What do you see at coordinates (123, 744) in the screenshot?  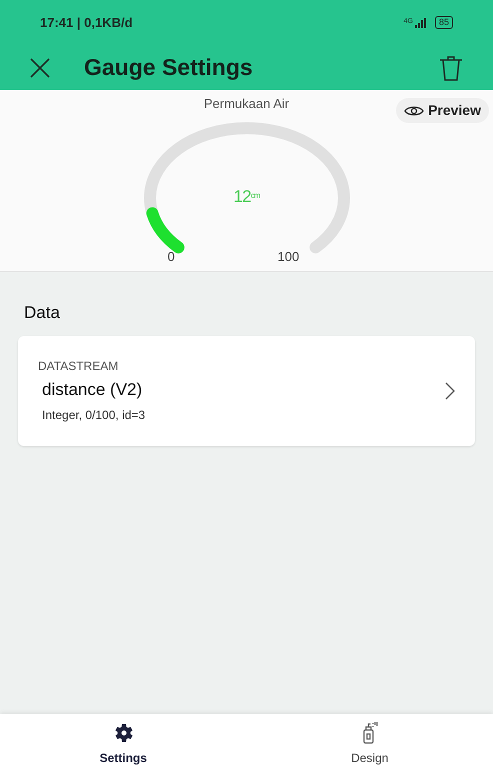 I see `nav-tab: Settings` at bounding box center [123, 744].